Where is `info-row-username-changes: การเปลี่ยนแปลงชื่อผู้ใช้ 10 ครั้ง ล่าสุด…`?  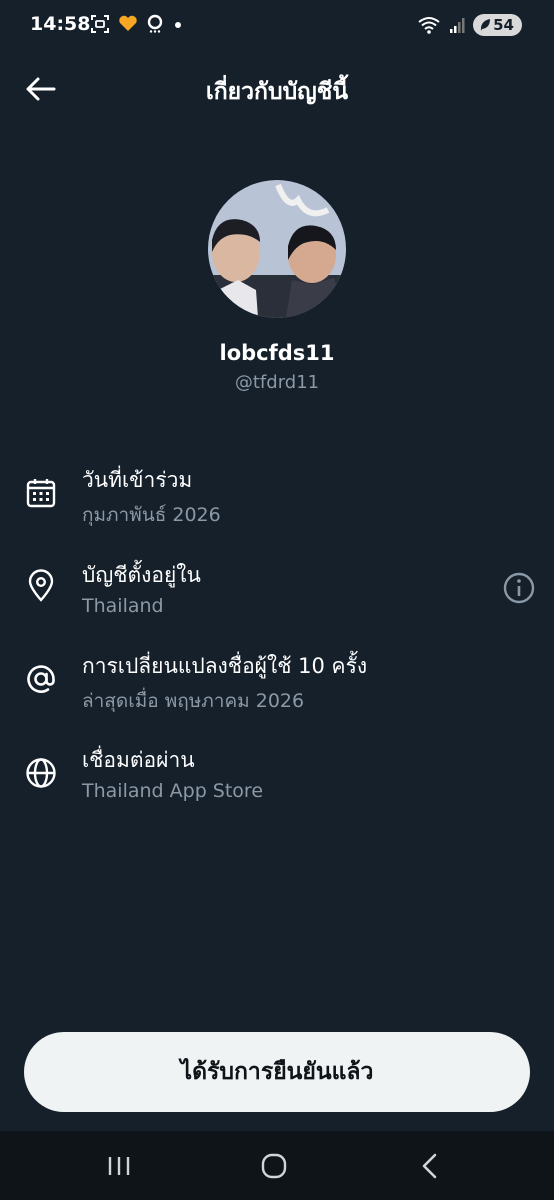 info-row-username-changes: การเปลี่ยนแปลงชื่อผู้ใช้ 10 ครั้ง ล่าสุด… is located at coordinates (277, 690).